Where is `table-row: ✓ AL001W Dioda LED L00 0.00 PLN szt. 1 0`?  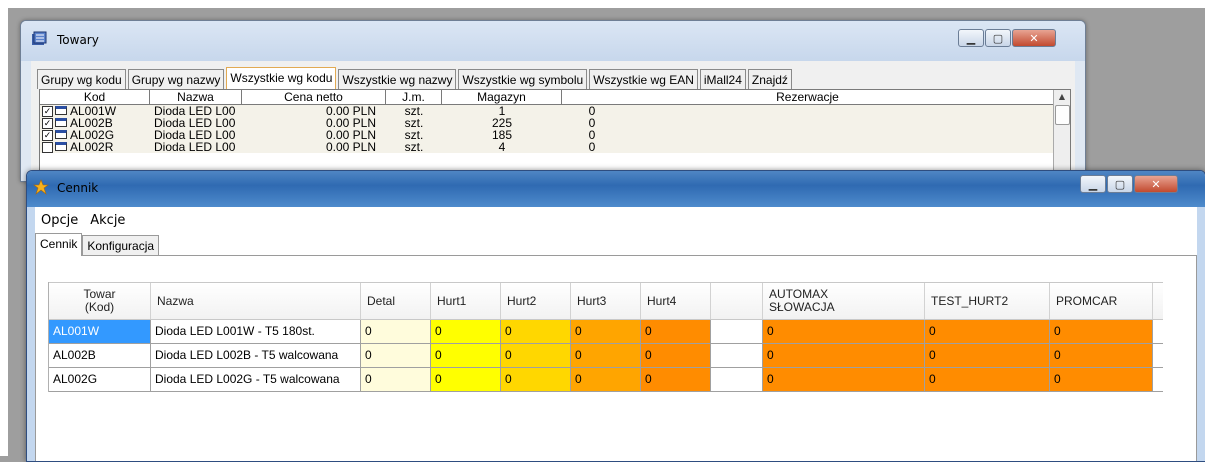 table-row: ✓ AL001W Dioda LED L00 0.00 PLN szt. 1 0 is located at coordinates (555, 111).